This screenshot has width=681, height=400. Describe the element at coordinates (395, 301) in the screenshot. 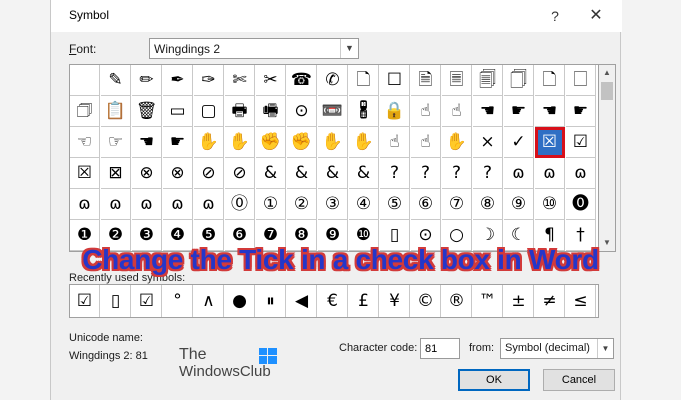

I see `recent-symbol-cell: ¥` at that location.